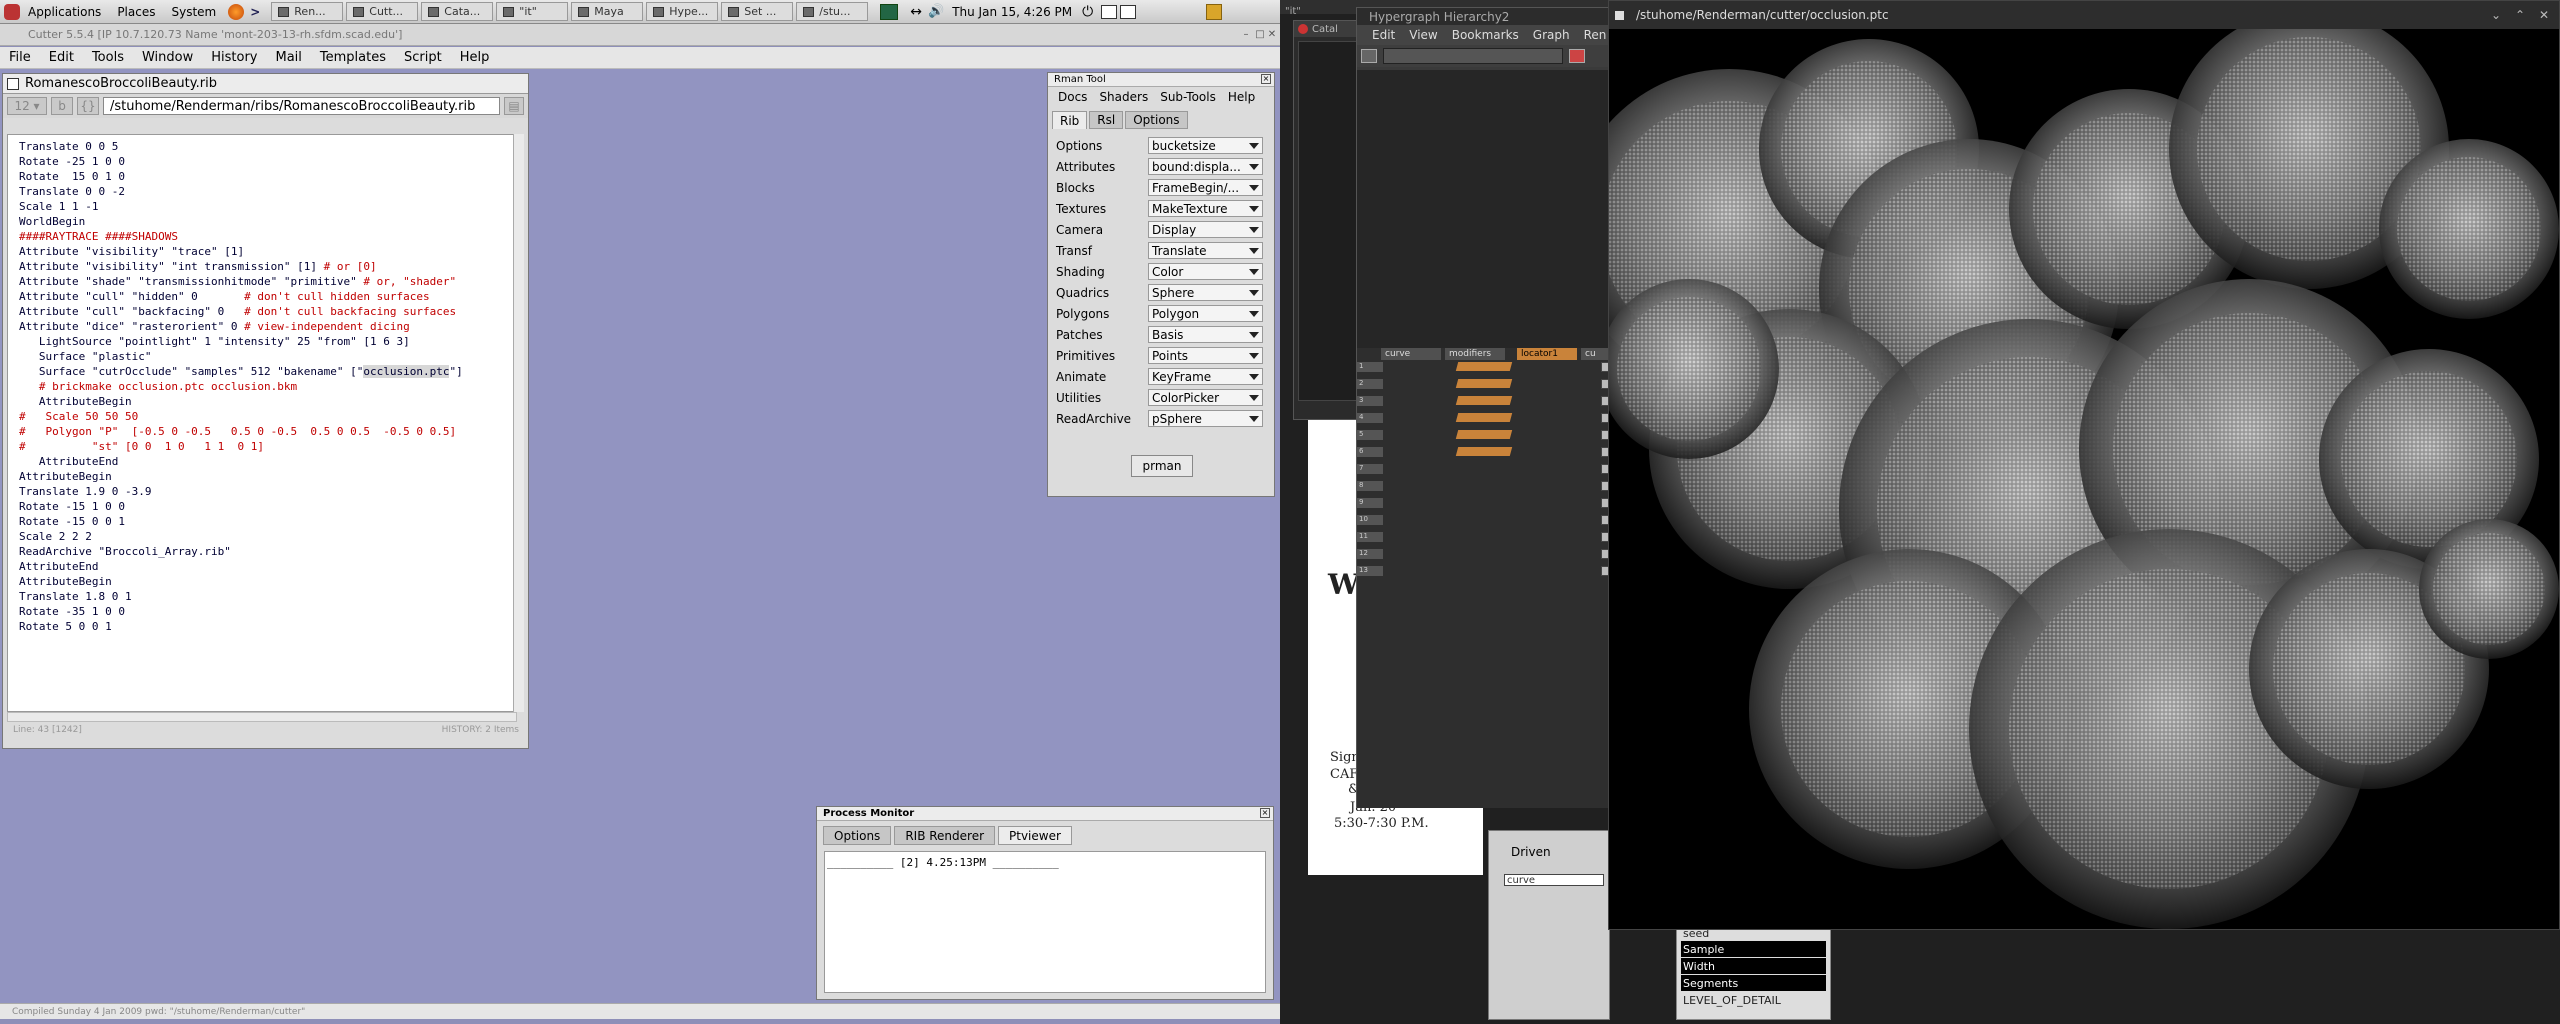  What do you see at coordinates (1328, 29) in the screenshot?
I see `catalog-titlebar: Catal` at bounding box center [1328, 29].